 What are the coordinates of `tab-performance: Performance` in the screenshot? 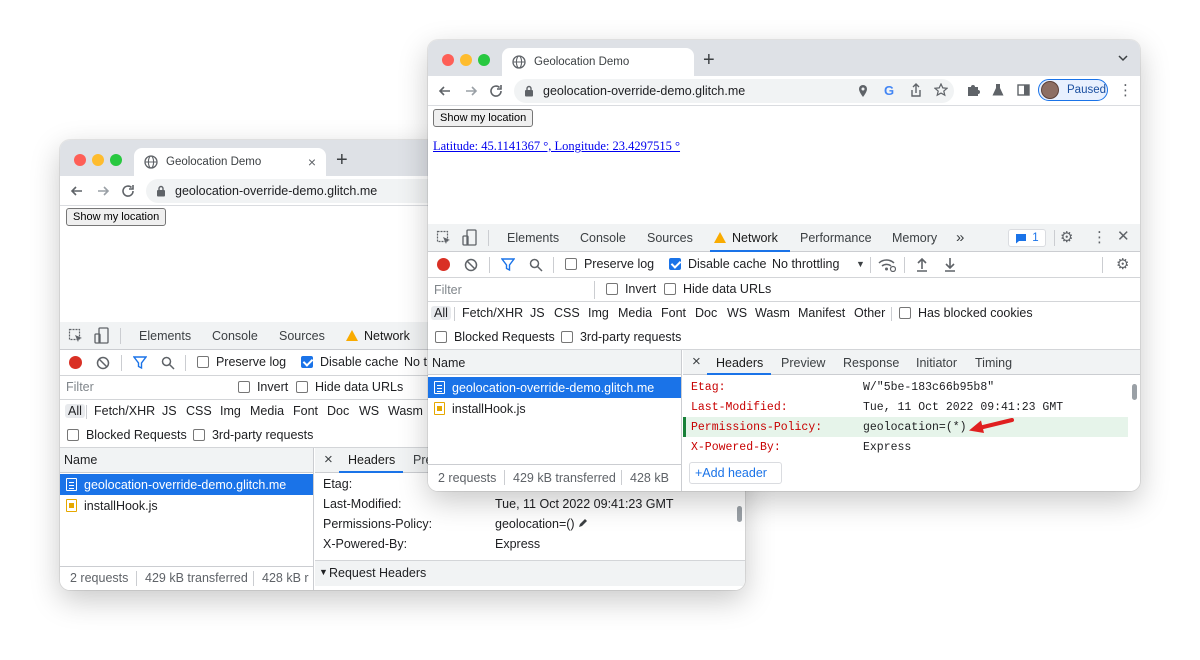 It's located at (836, 238).